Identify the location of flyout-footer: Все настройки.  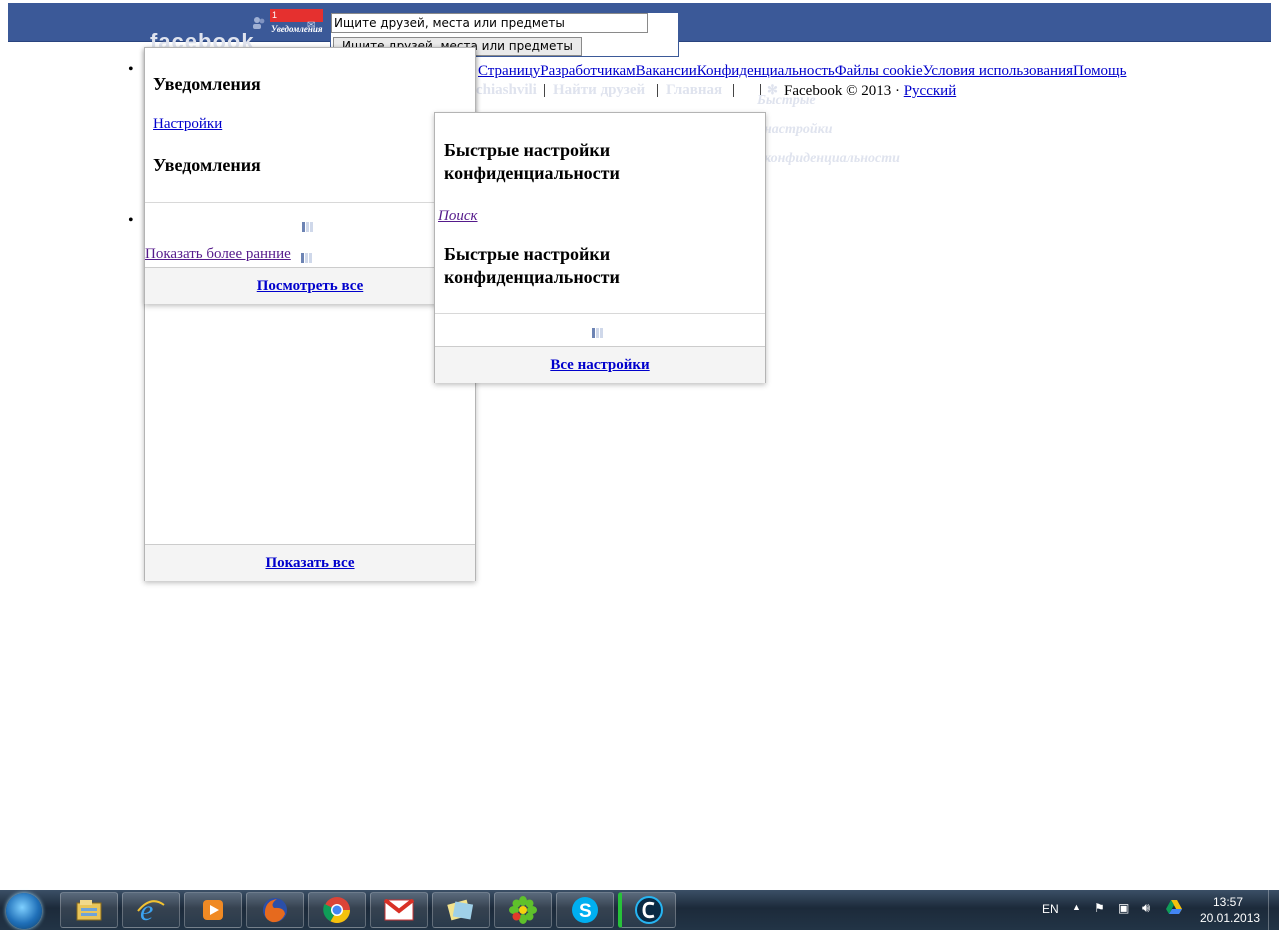
(600, 364).